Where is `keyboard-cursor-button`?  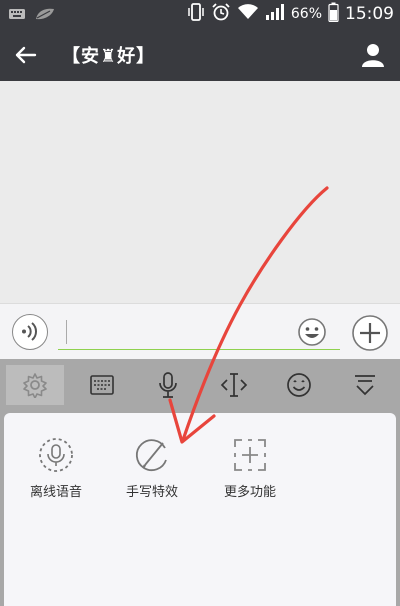 keyboard-cursor-button is located at coordinates (234, 385).